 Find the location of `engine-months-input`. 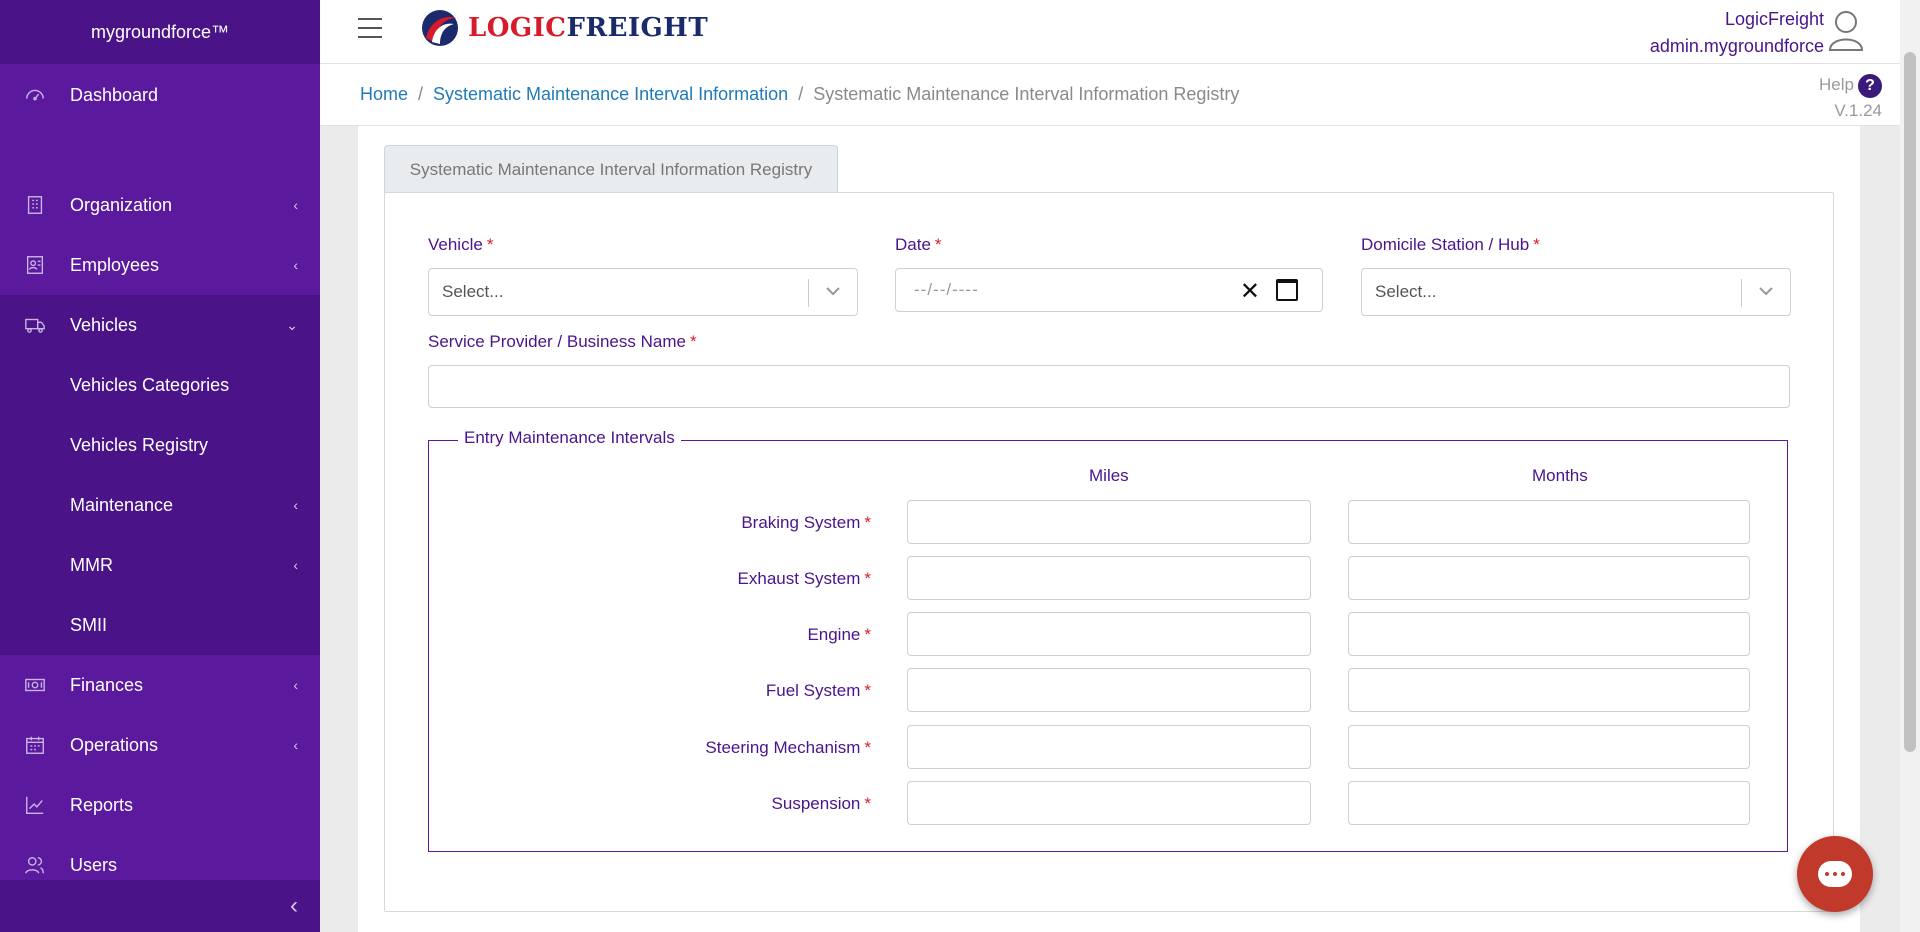

engine-months-input is located at coordinates (1549, 634).